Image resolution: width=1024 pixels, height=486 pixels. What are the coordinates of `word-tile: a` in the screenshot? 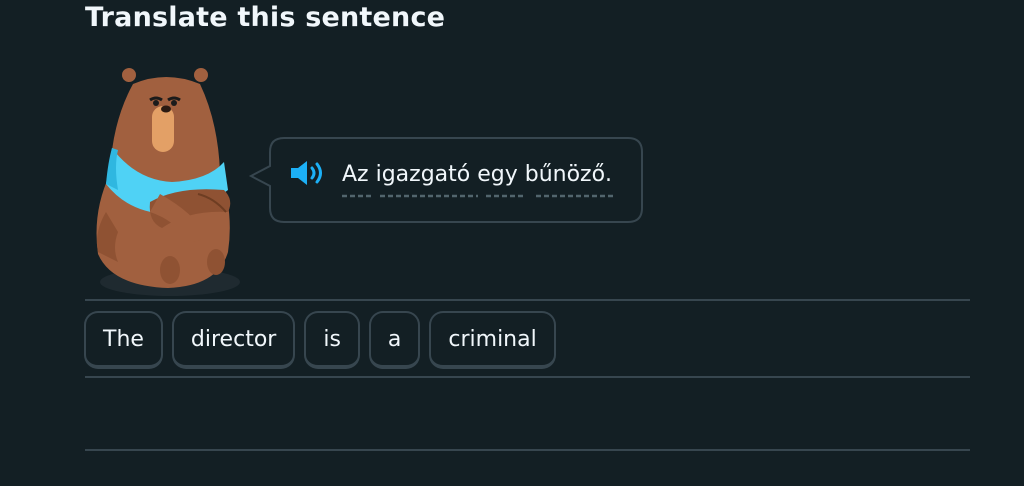 It's located at (394, 340).